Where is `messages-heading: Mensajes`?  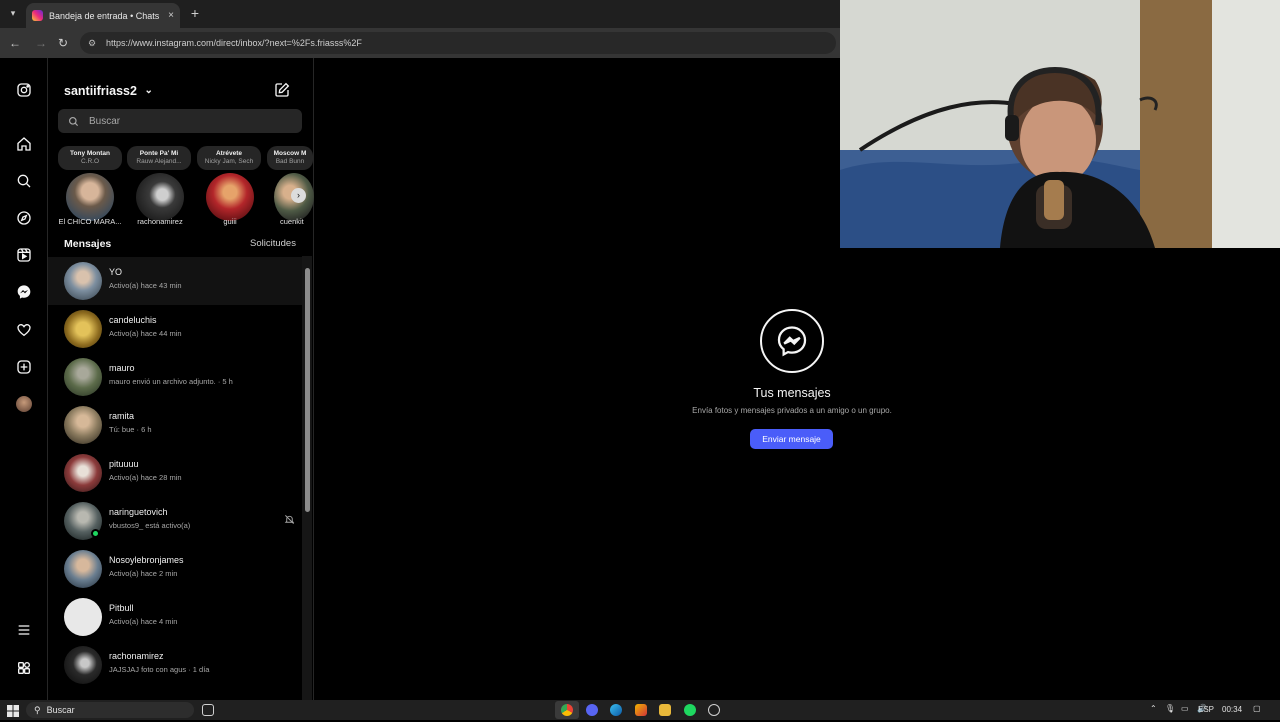
messages-heading: Mensajes is located at coordinates (88, 244).